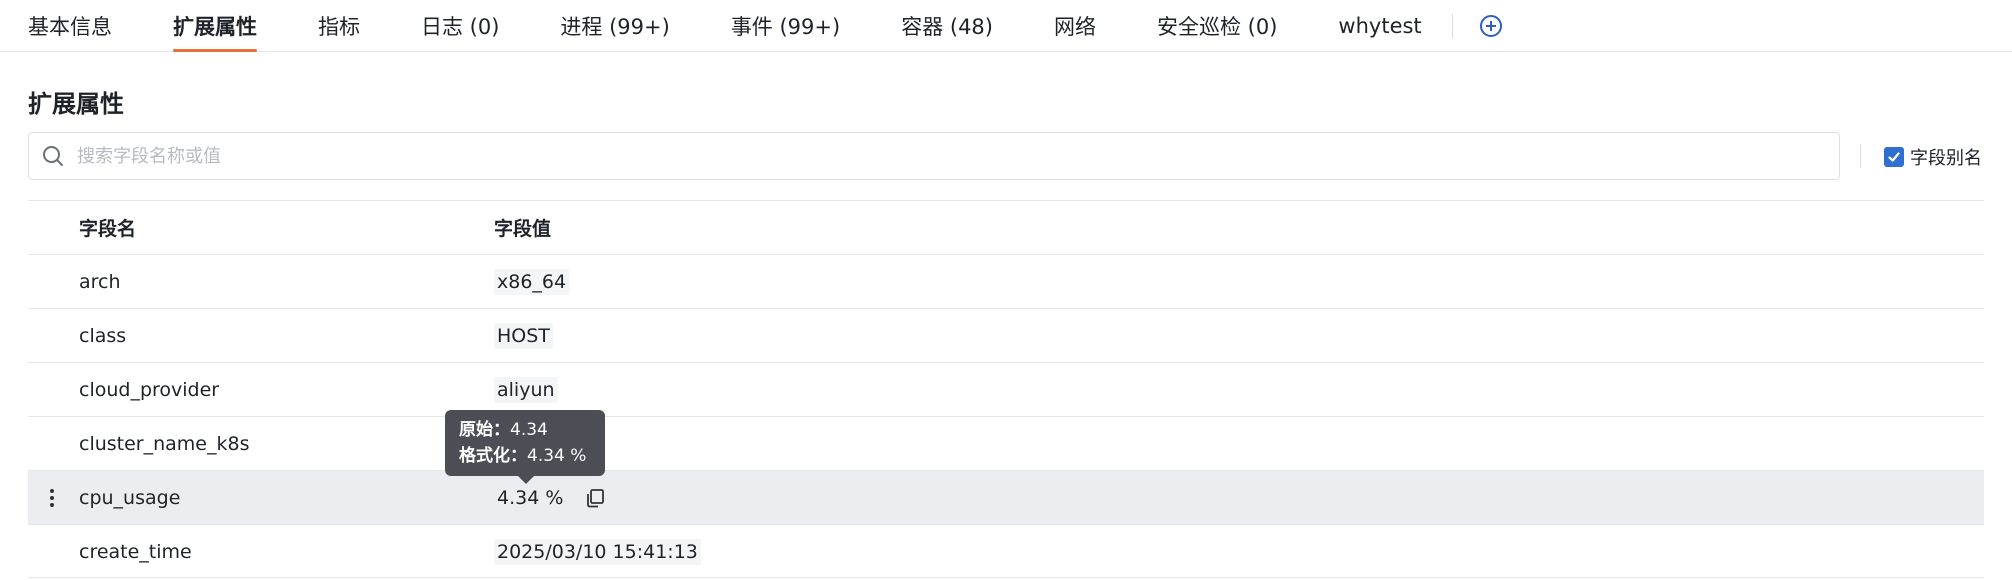 Image resolution: width=2012 pixels, height=580 pixels. I want to click on tab-whytest: whytest, so click(1379, 26).